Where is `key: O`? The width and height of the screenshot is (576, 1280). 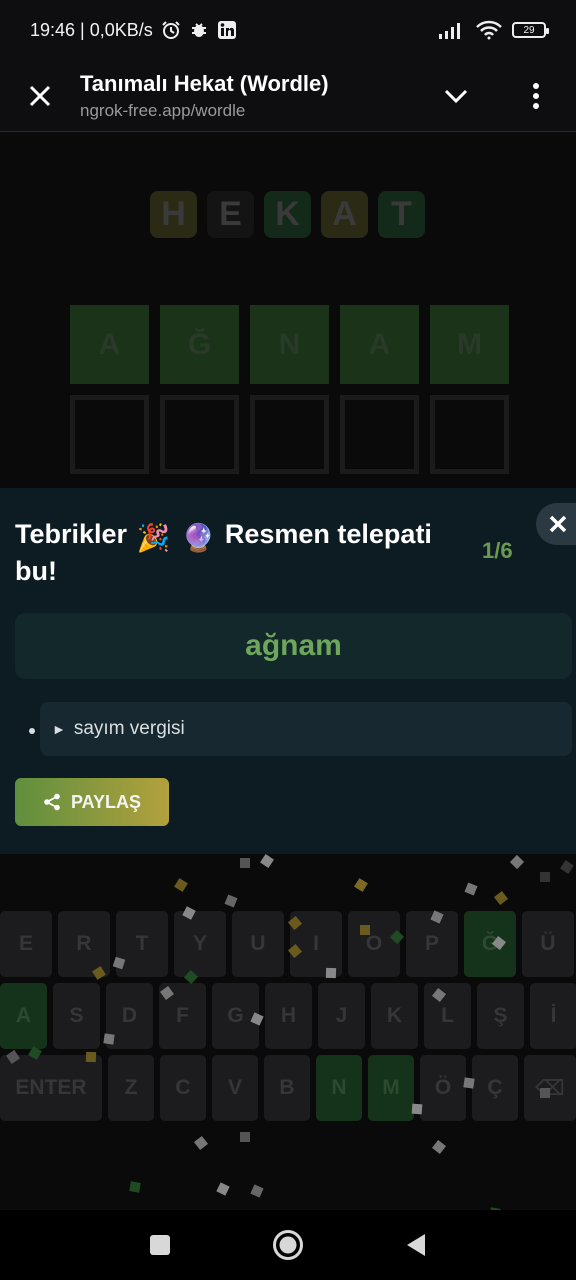 key: O is located at coordinates (374, 944).